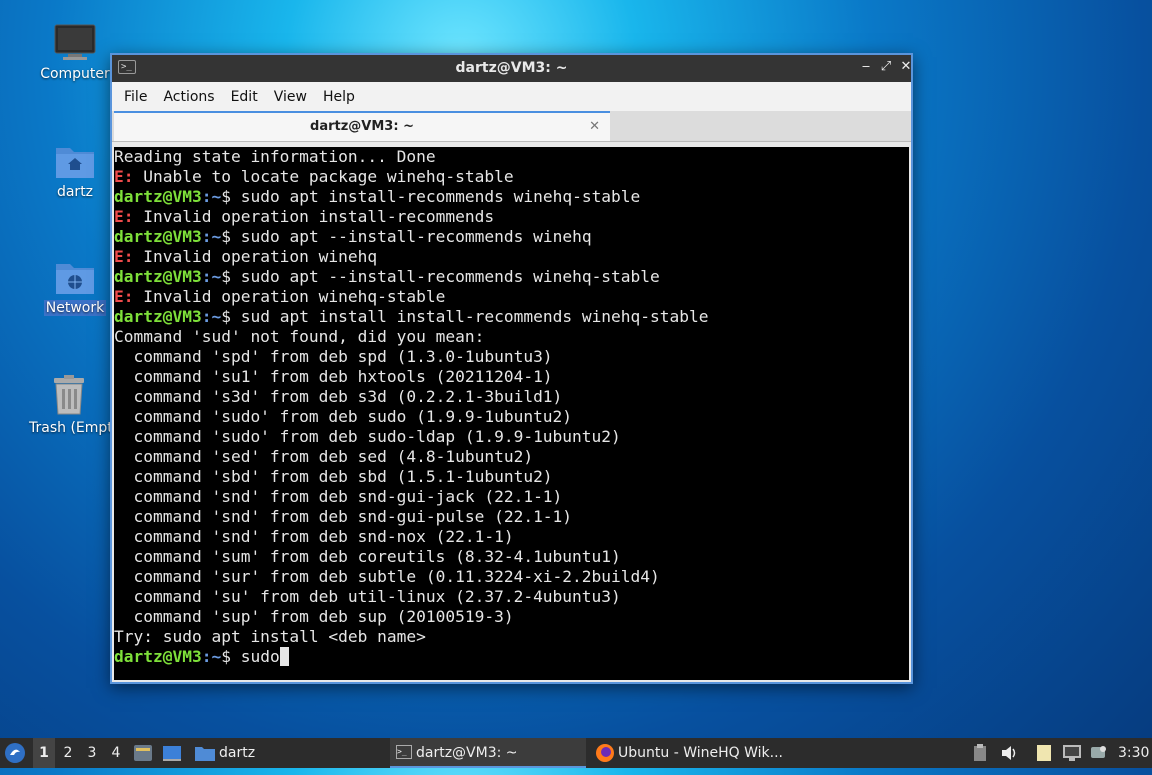  What do you see at coordinates (75, 308) in the screenshot?
I see `desktop-label-network: Network` at bounding box center [75, 308].